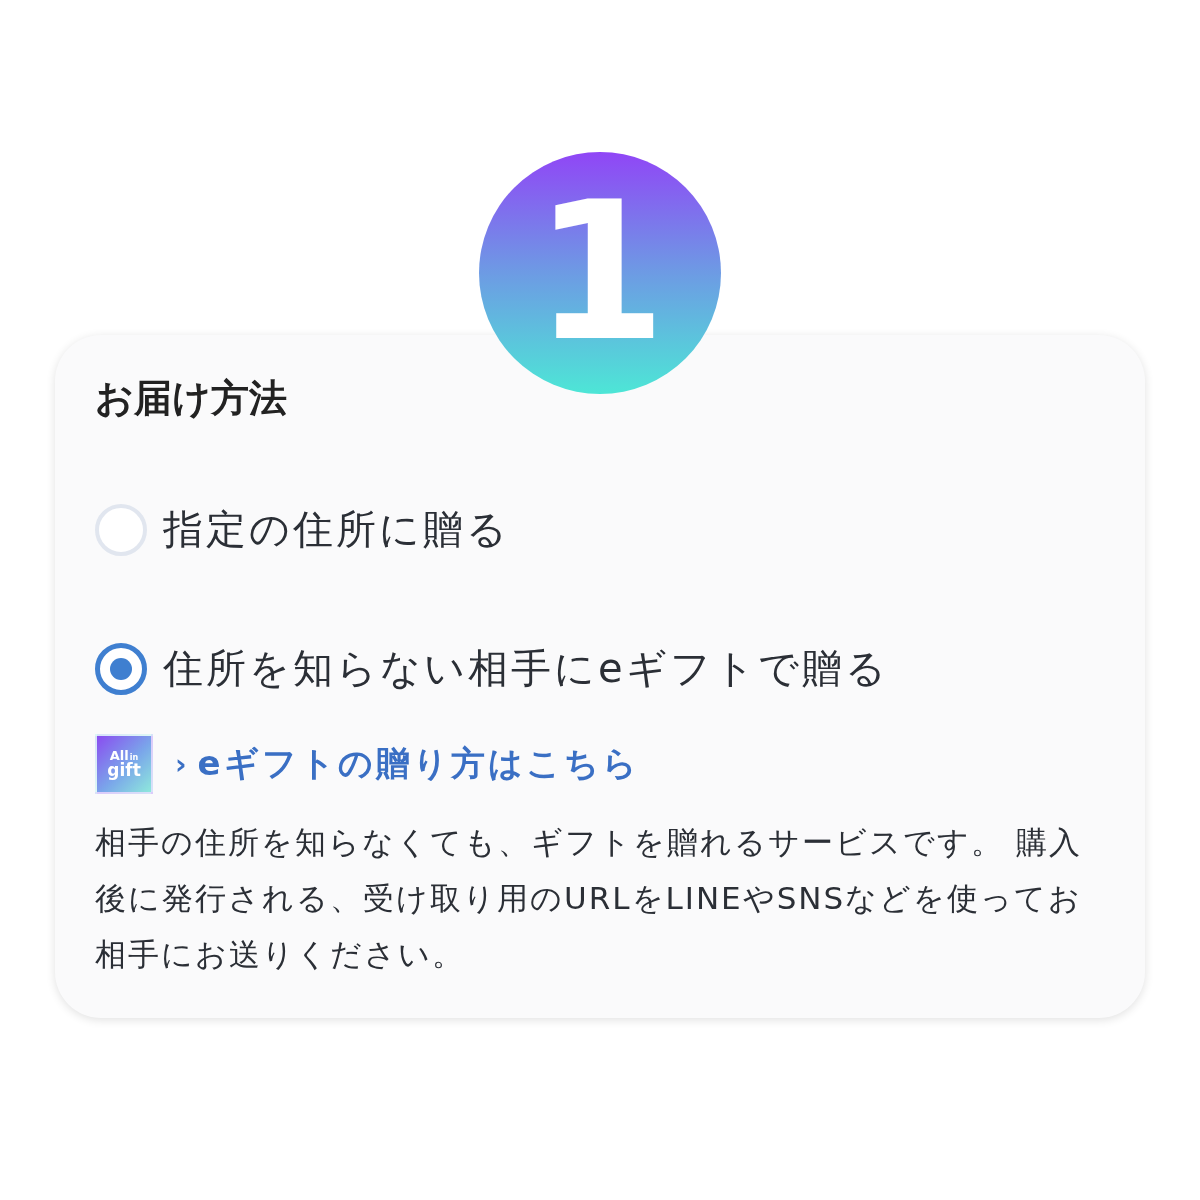  What do you see at coordinates (526, 668) in the screenshot?
I see `option-label: 住所を知らない相手にeギフトで贈る` at bounding box center [526, 668].